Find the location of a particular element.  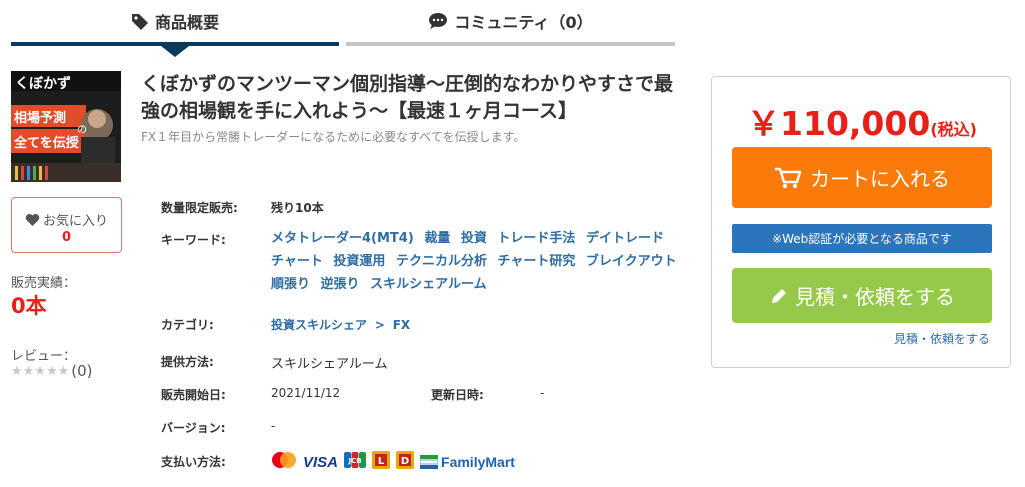

keyword-link: トレード手法 is located at coordinates (536, 238).